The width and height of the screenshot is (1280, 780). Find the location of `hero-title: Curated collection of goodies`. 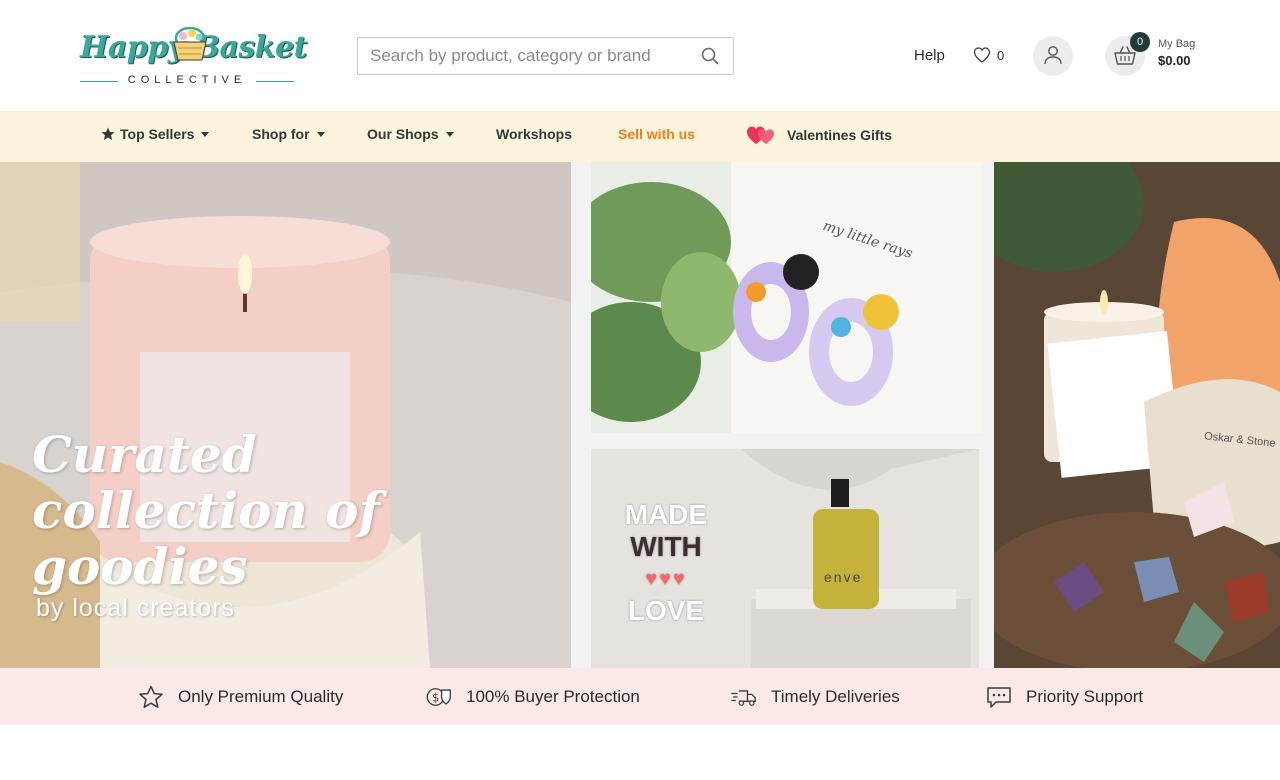

hero-title: Curated collection of goodies is located at coordinates (206, 510).